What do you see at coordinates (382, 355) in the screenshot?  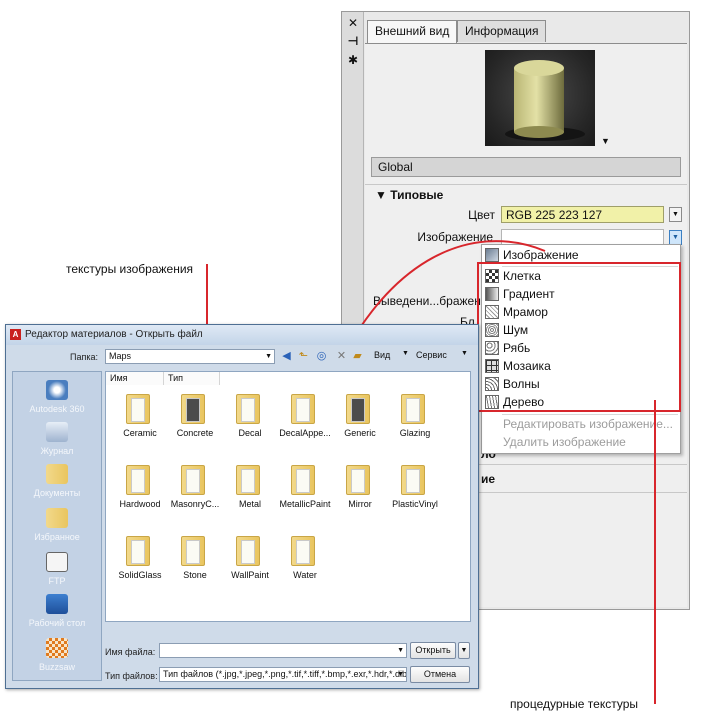 I see `view-menu: Вид` at bounding box center [382, 355].